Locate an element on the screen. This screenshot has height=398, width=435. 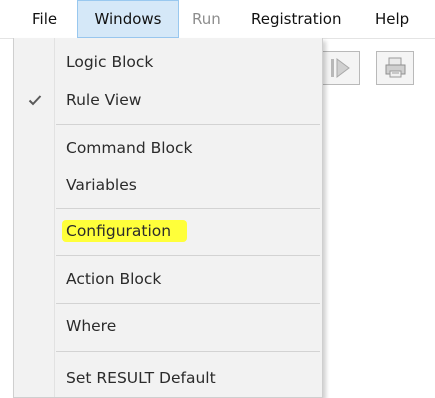
checkmark-icon is located at coordinates (36, 100).